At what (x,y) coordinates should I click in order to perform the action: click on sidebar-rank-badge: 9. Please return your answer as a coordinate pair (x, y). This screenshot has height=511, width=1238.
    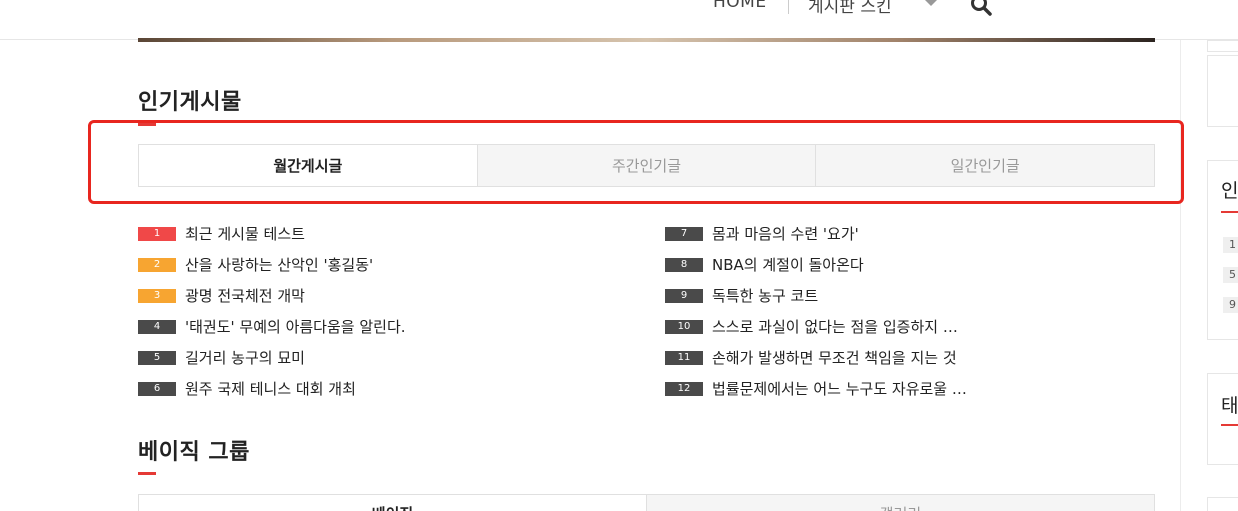
    Looking at the image, I should click on (1230, 305).